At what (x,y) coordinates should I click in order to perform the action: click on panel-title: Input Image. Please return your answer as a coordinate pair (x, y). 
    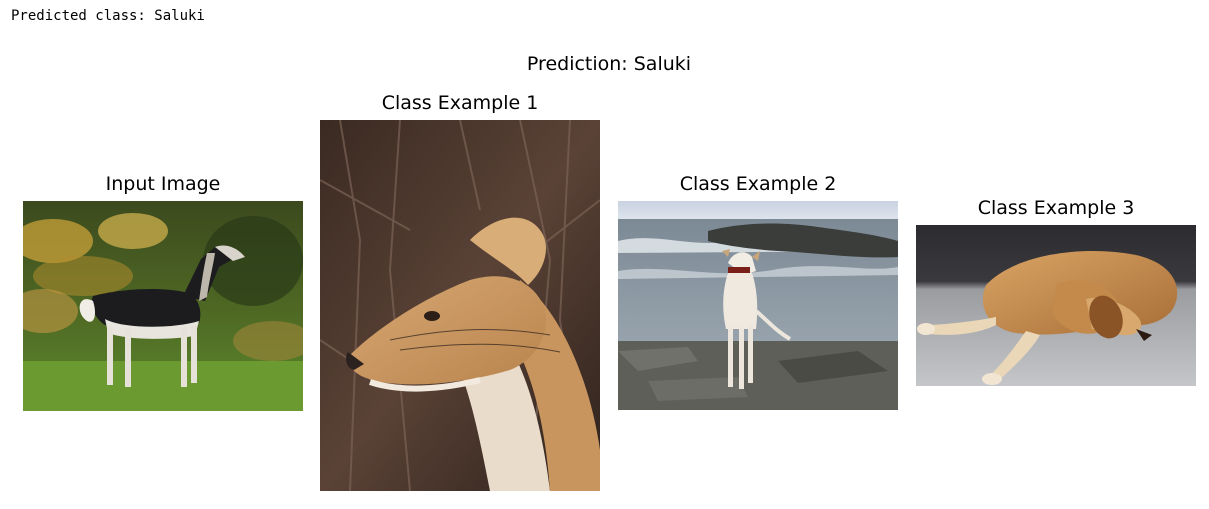
    Looking at the image, I should click on (163, 184).